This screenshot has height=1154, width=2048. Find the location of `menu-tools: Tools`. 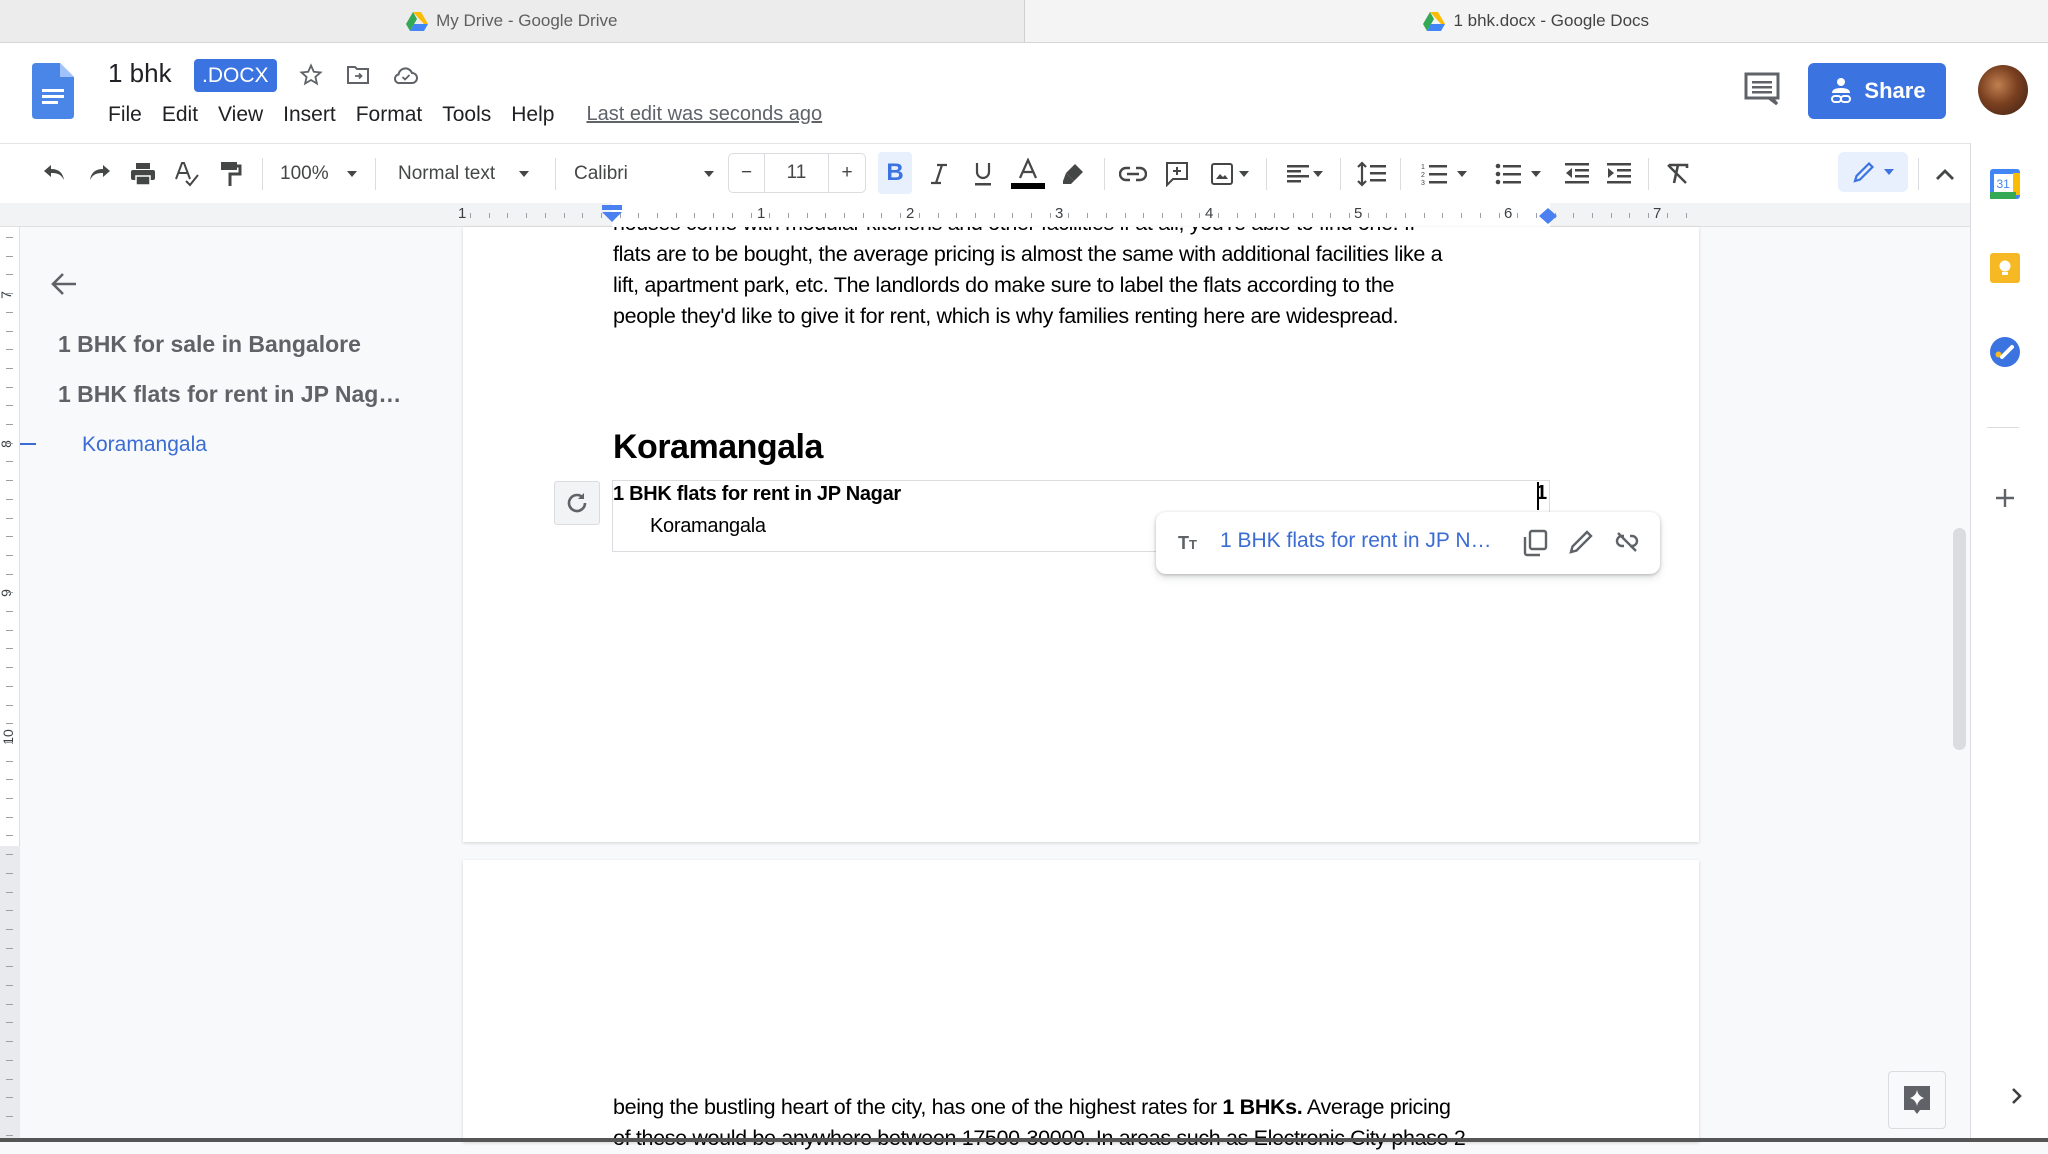

menu-tools: Tools is located at coordinates (466, 115).